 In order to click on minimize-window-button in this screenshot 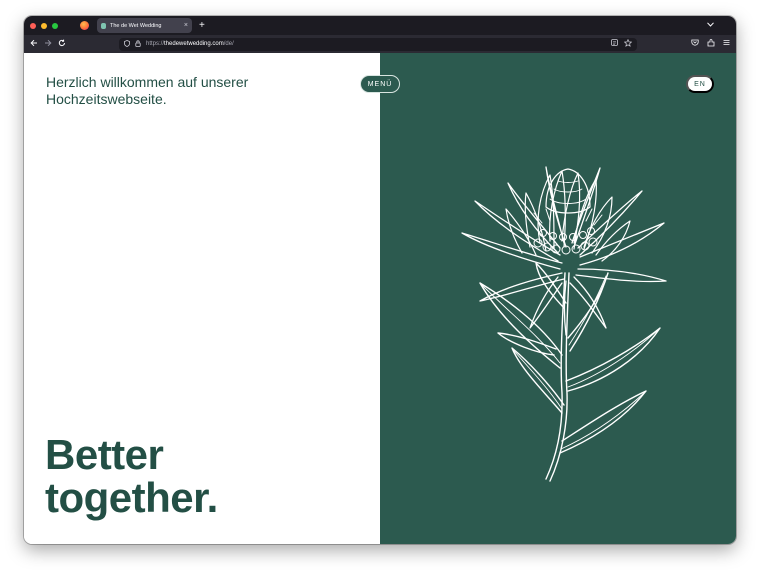, I will do `click(44, 25)`.